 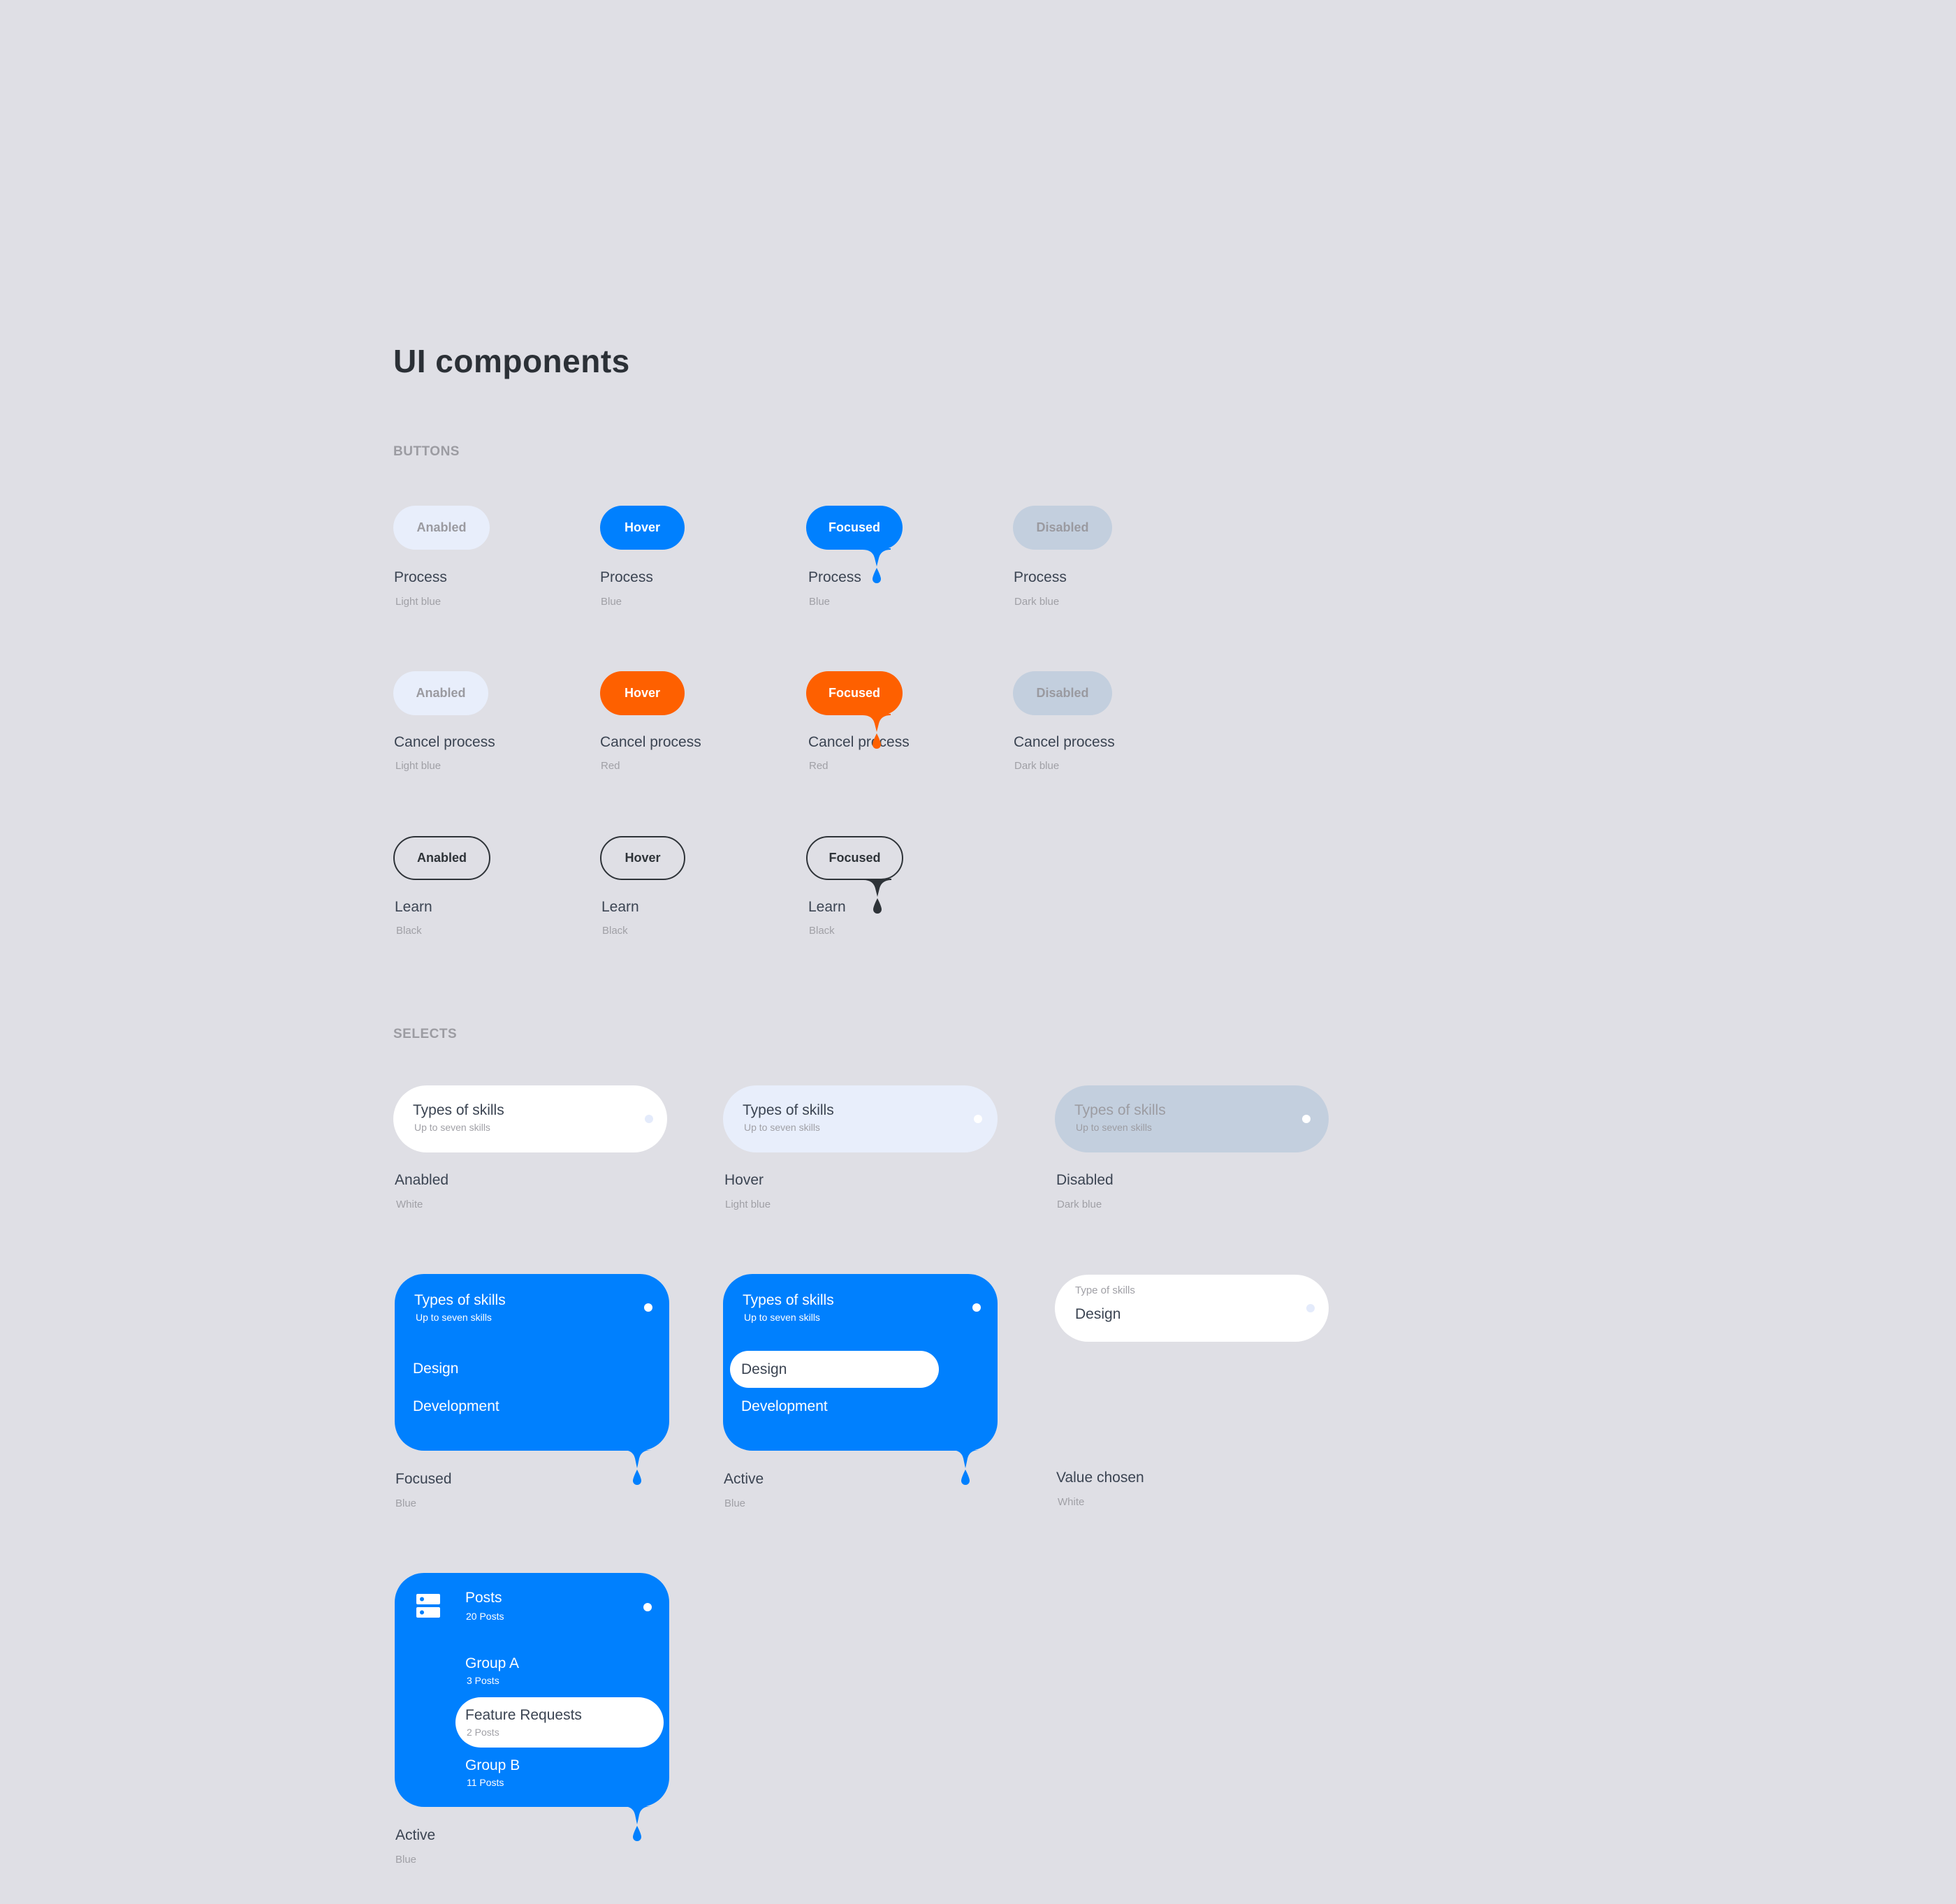 What do you see at coordinates (642, 693) in the screenshot?
I see `cancel-button-hover: Hover` at bounding box center [642, 693].